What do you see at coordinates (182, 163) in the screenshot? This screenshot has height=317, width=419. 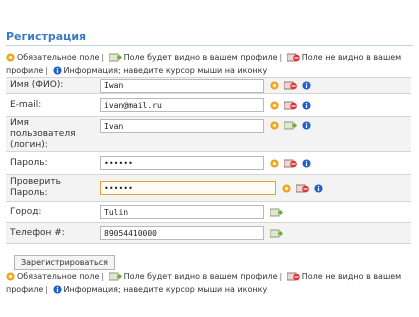 I see `password-input` at bounding box center [182, 163].